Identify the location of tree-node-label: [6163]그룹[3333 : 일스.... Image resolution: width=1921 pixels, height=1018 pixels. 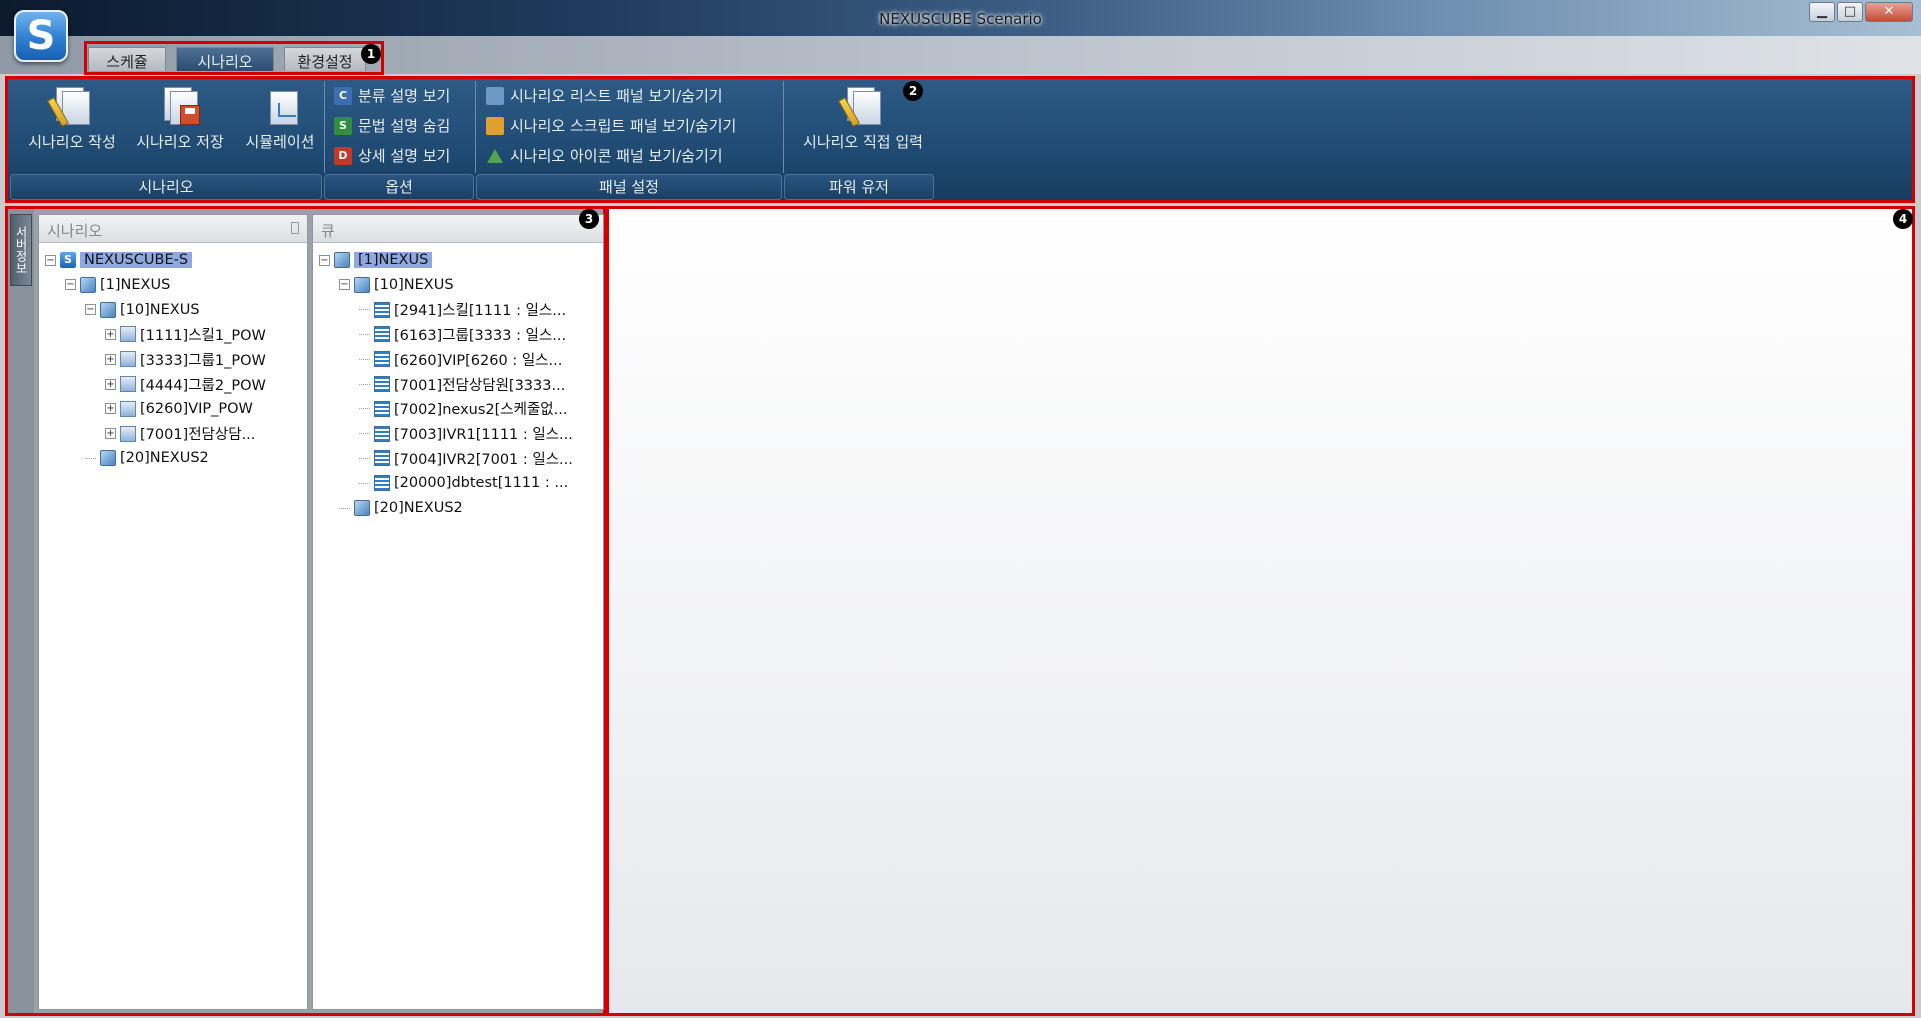
(480, 335).